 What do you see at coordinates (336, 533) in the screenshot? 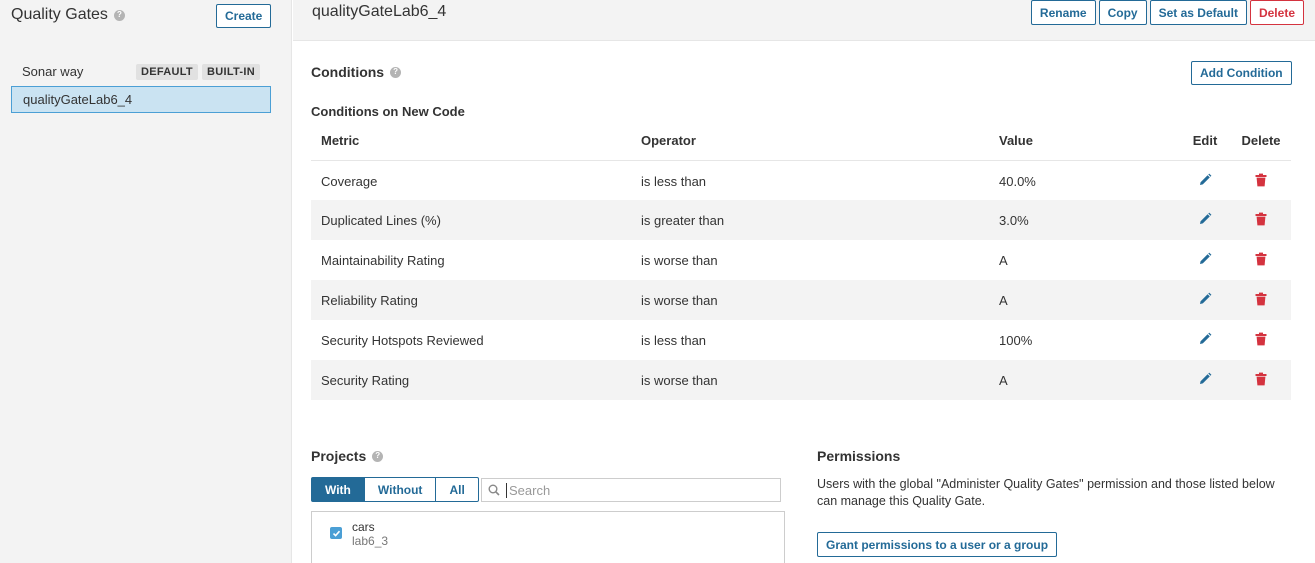
I see `checkbox-checked-icon` at bounding box center [336, 533].